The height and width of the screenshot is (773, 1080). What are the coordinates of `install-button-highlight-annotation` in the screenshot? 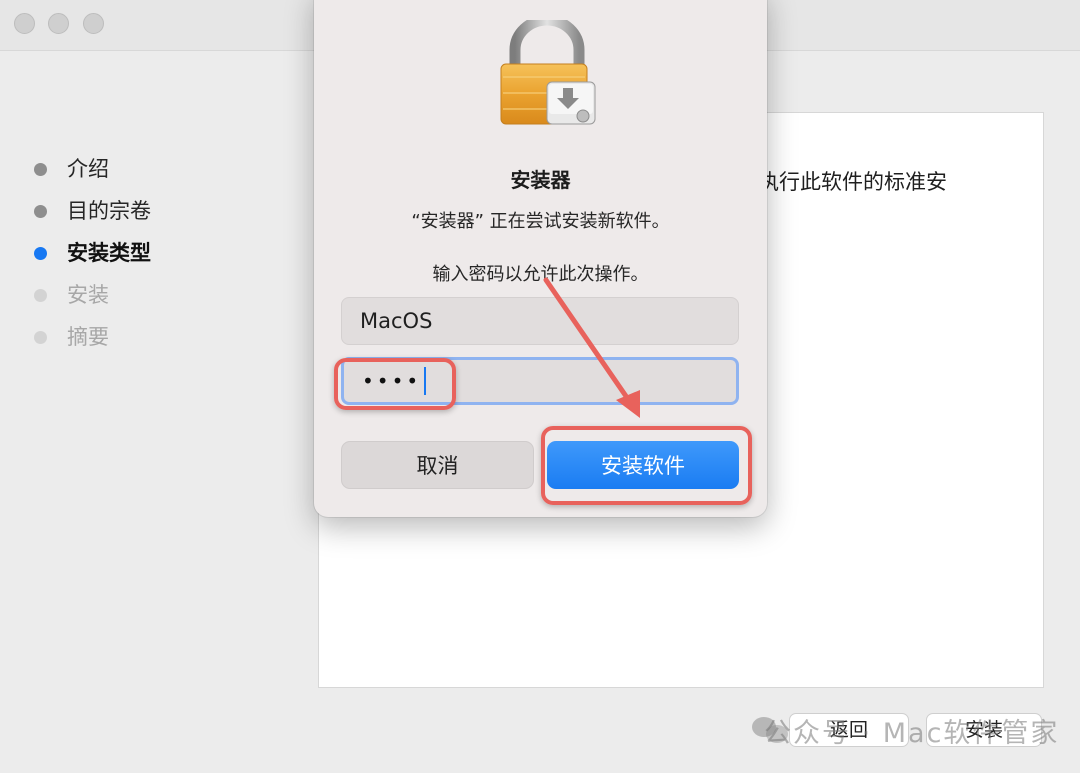 It's located at (646, 465).